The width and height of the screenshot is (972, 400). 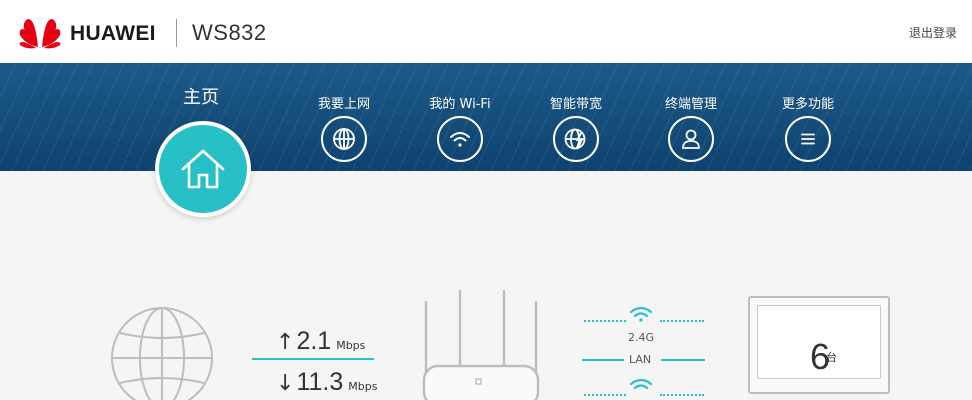 What do you see at coordinates (320, 382) in the screenshot?
I see `download-speed-value: 11.3` at bounding box center [320, 382].